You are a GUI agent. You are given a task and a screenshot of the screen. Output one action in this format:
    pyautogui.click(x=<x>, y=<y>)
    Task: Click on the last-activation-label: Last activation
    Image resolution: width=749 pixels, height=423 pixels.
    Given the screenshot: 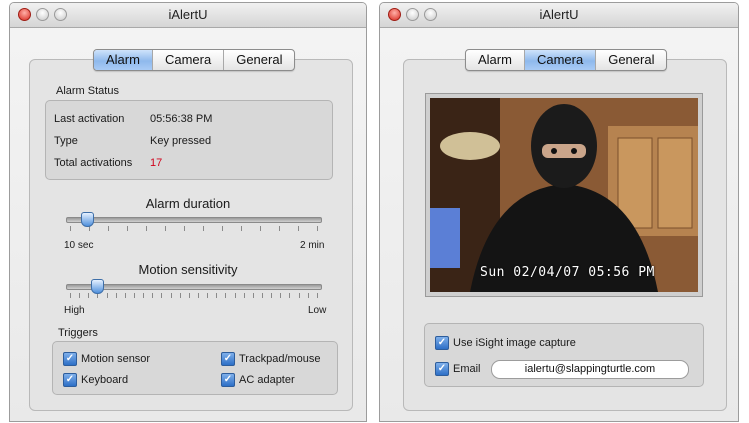 What is the action you would take?
    pyautogui.click(x=89, y=119)
    